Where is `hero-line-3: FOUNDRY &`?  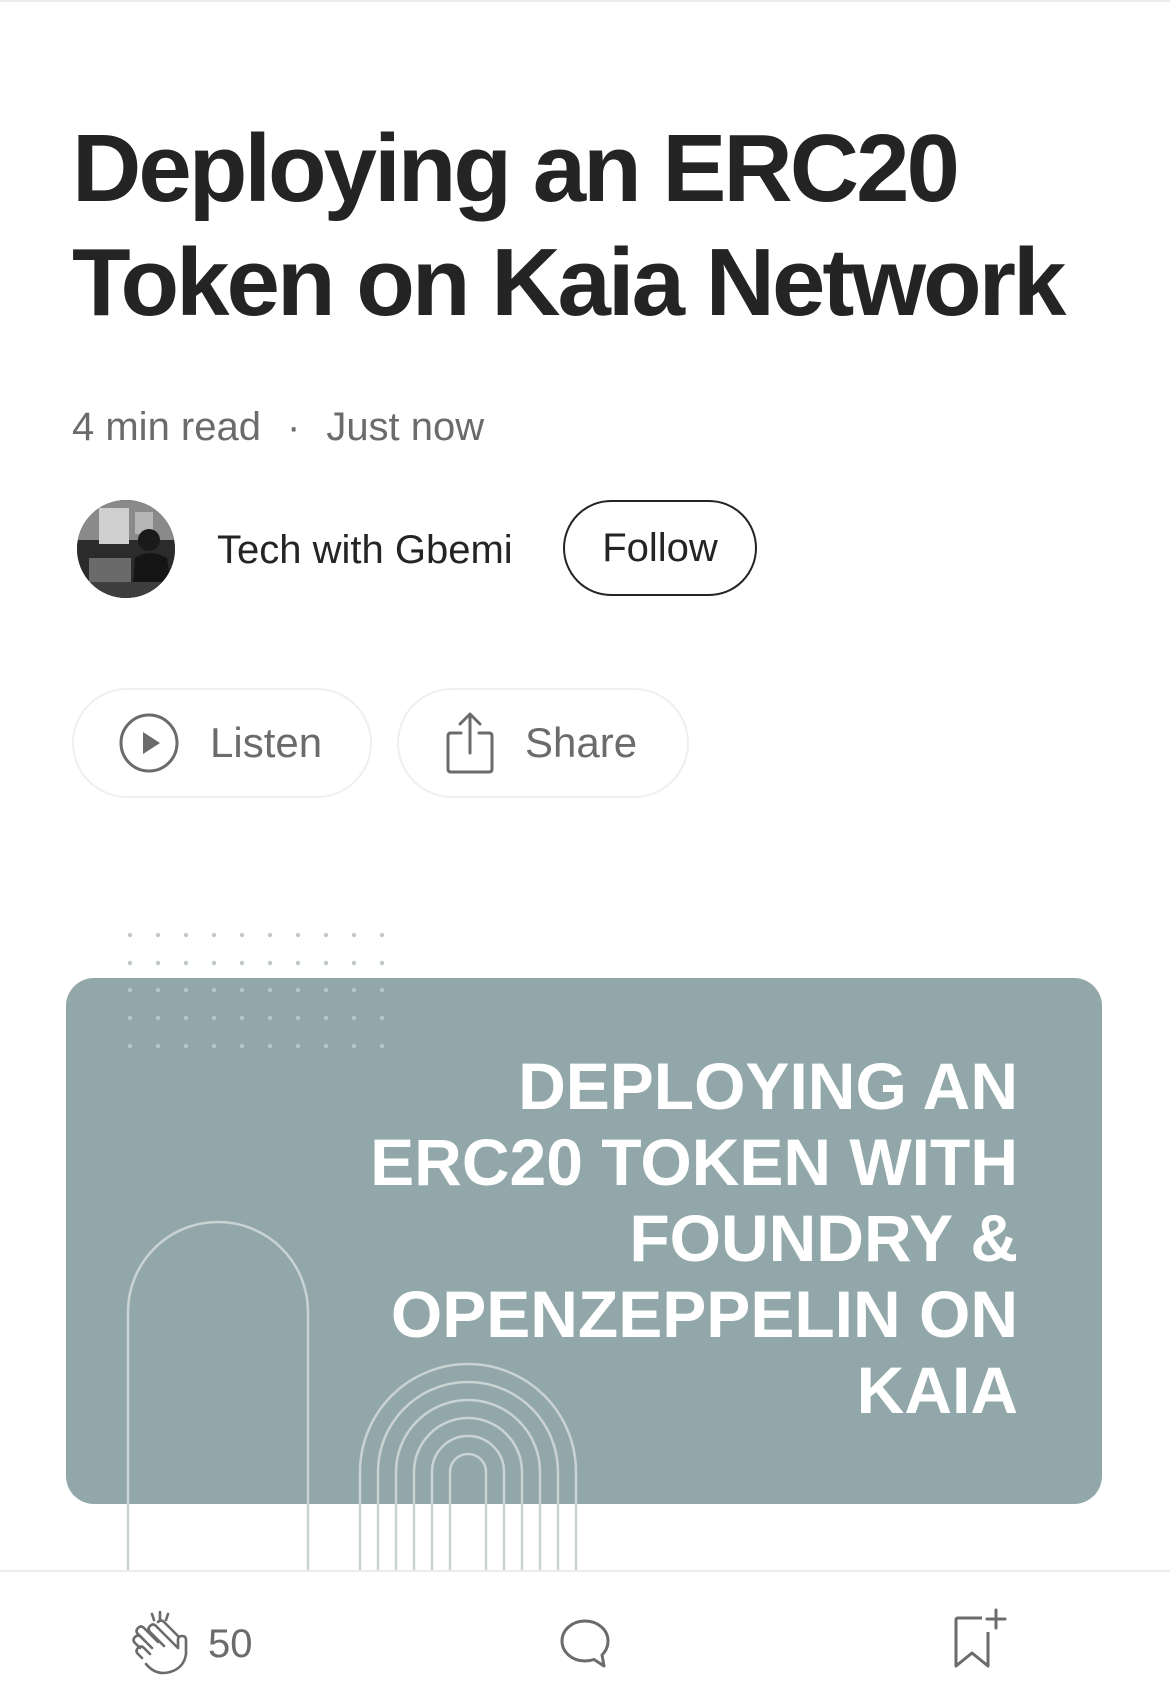 hero-line-3: FOUNDRY & is located at coordinates (823, 1238).